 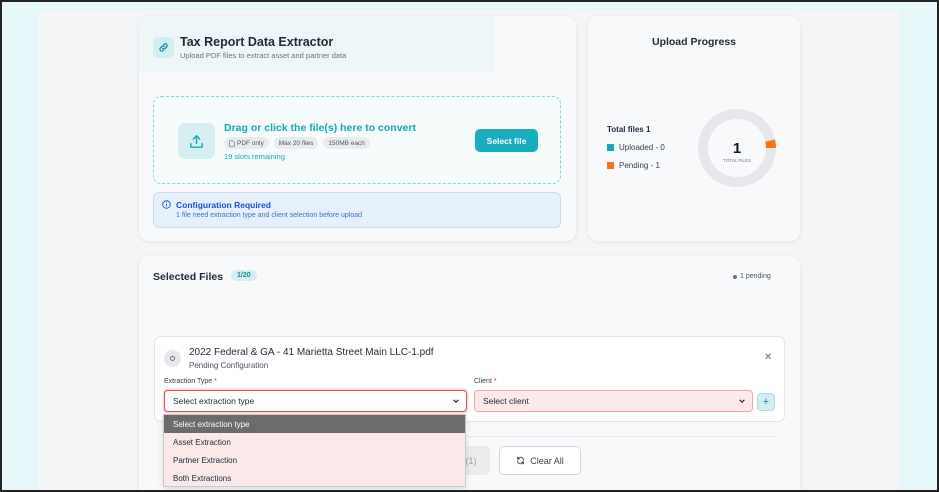 I want to click on file-constraints: PDF only Max 20 files 150MB each, so click(x=297, y=143).